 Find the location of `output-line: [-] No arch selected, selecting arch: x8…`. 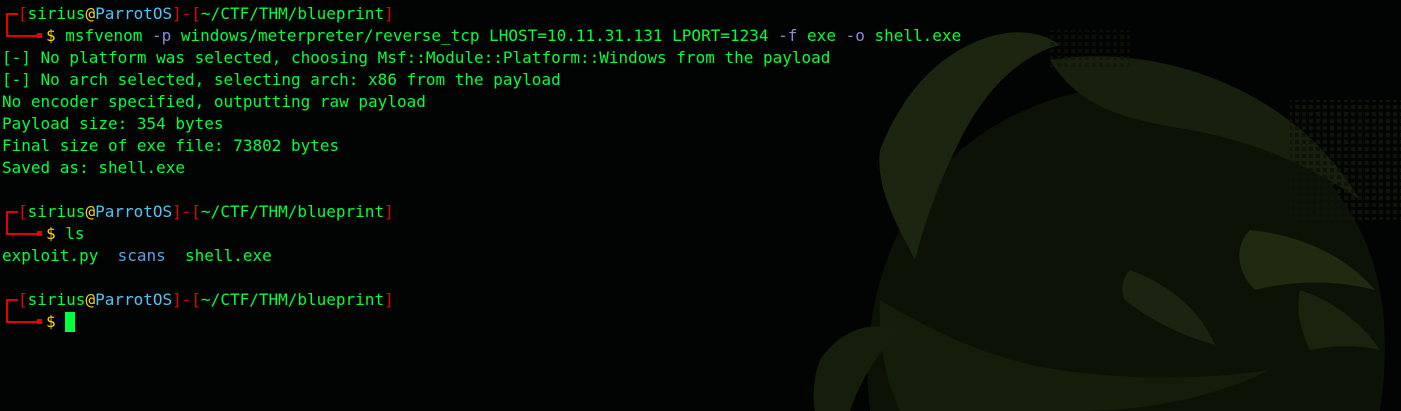

output-line: [-] No arch selected, selecting arch: x8… is located at coordinates (281, 79).